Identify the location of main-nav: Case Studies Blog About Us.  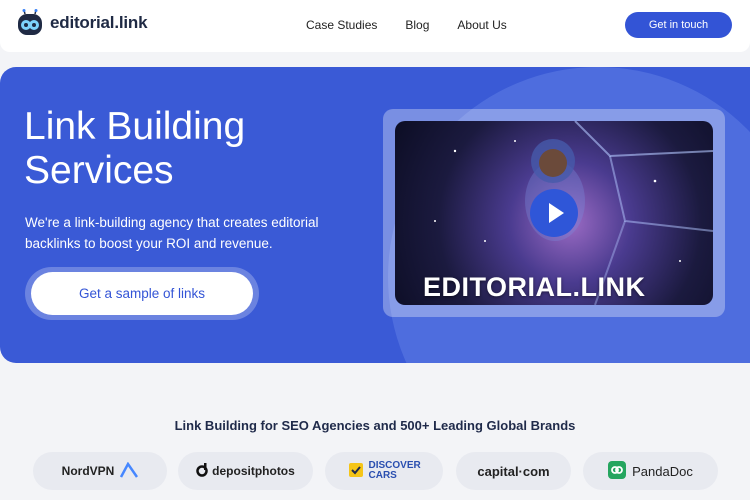
(420, 25).